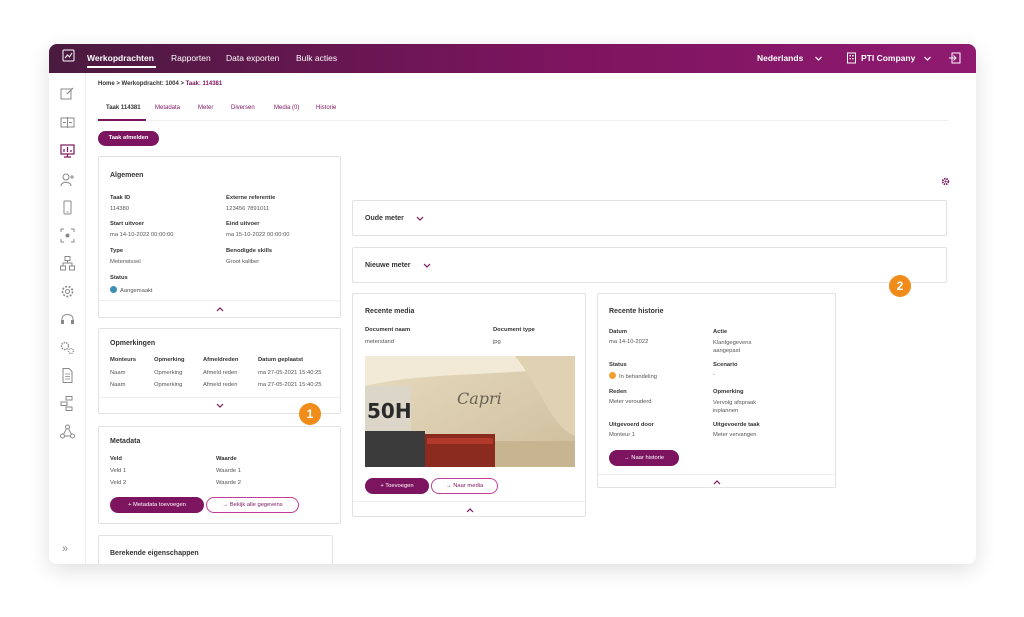  I want to click on field-value: ma 14-10-2022, so click(629, 342).